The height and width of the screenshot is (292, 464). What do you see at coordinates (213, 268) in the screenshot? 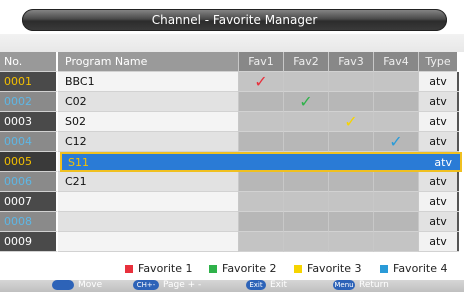
I see `legend-fav2-swatch` at bounding box center [213, 268].